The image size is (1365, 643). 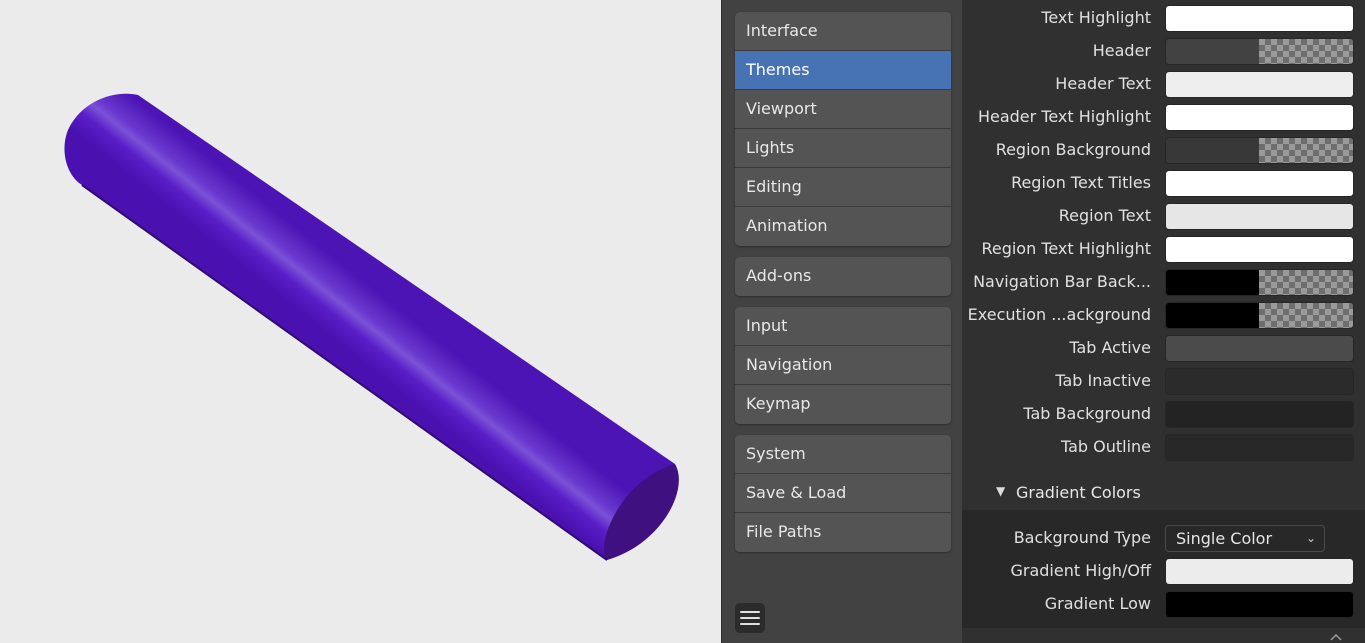 What do you see at coordinates (1163, 413) in the screenshot?
I see `property-row: Tab Background` at bounding box center [1163, 413].